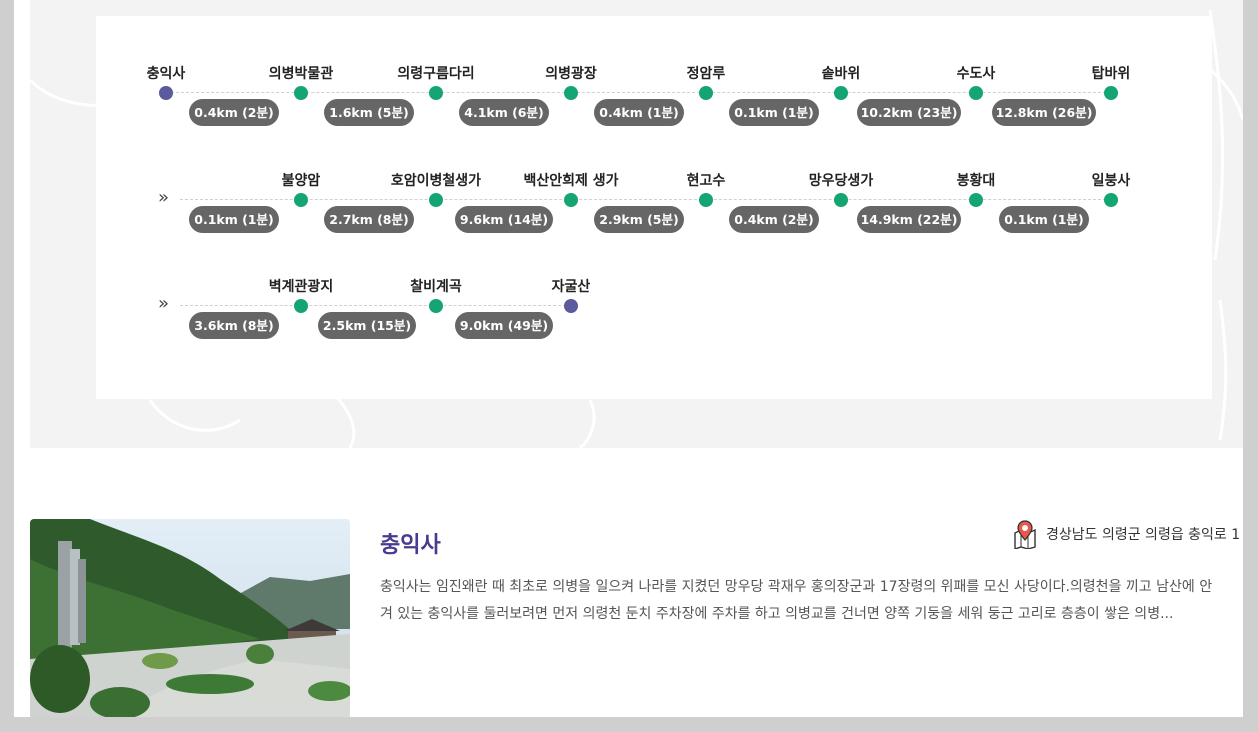  What do you see at coordinates (1143, 535) in the screenshot?
I see `address-text: 경상남도 의령군 의령읍 충익로 1` at bounding box center [1143, 535].